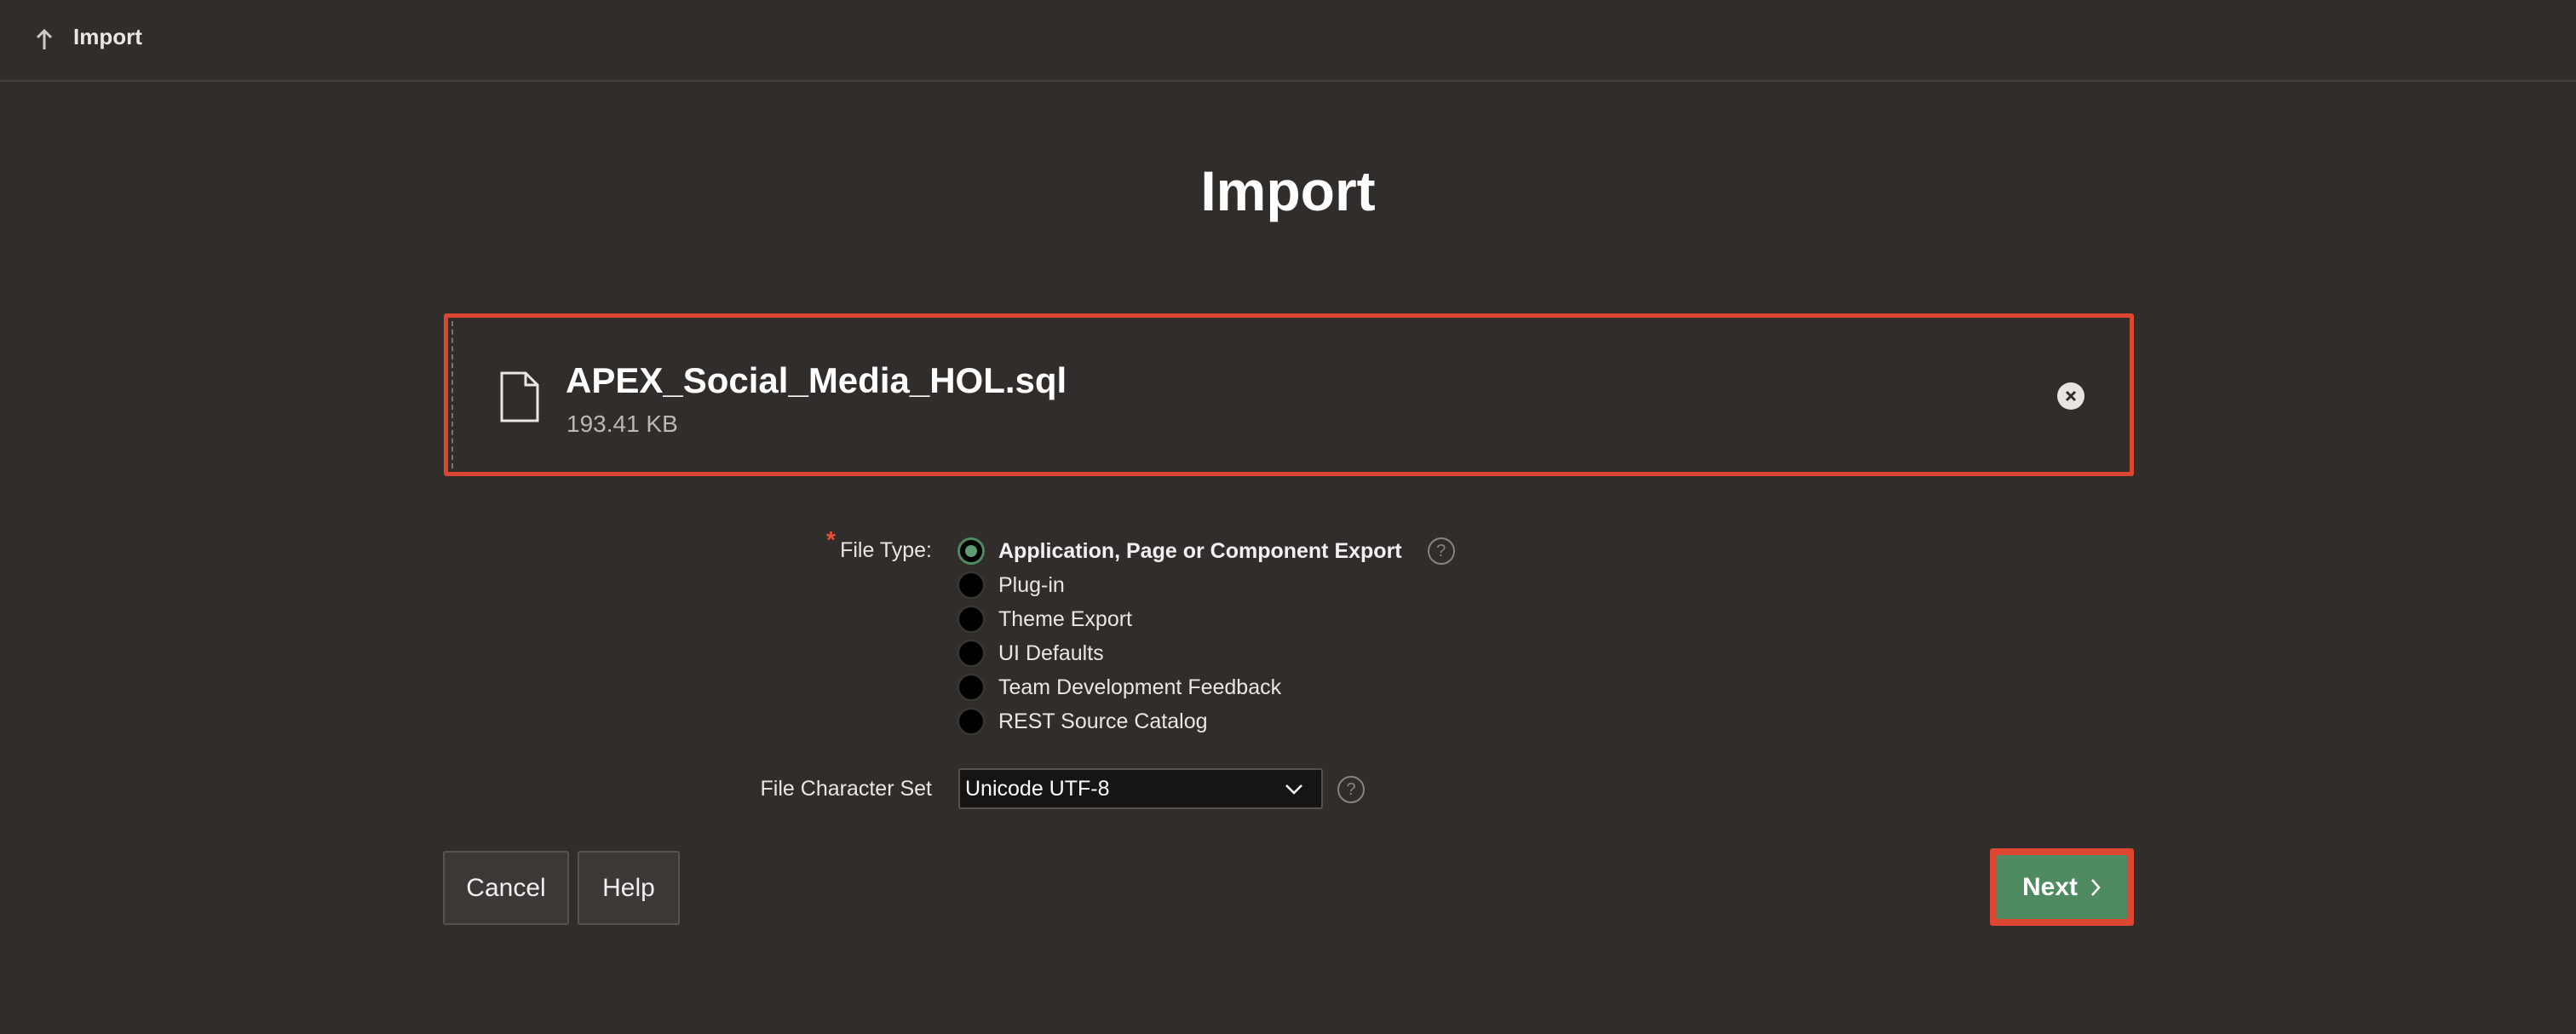  I want to click on file-name: APEX_Social_Media_HOL.sql, so click(817, 380).